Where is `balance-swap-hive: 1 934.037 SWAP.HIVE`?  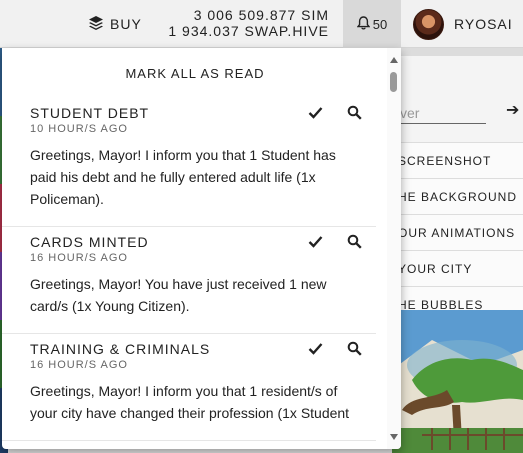
balance-swap-hive: 1 934.037 SWAP.HIVE is located at coordinates (248, 31).